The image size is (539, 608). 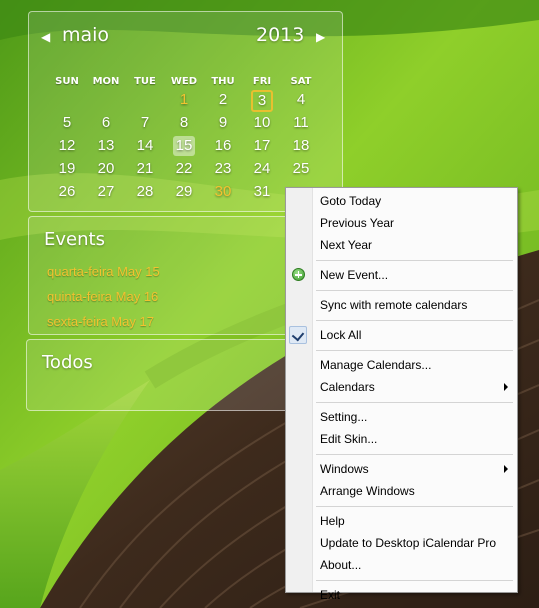 I want to click on checkmark-icon, so click(x=298, y=335).